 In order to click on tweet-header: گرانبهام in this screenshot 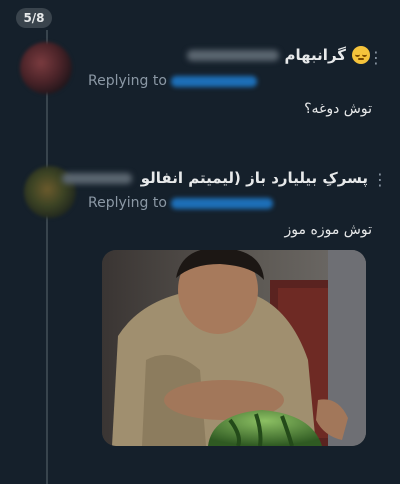, I will do `click(278, 55)`.